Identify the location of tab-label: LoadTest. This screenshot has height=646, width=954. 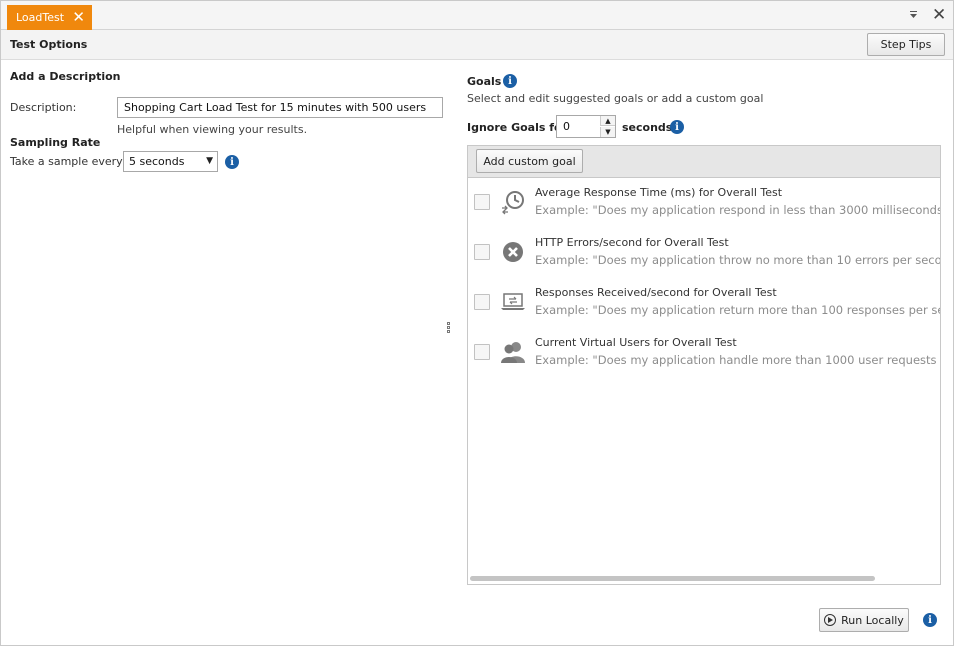
(40, 17).